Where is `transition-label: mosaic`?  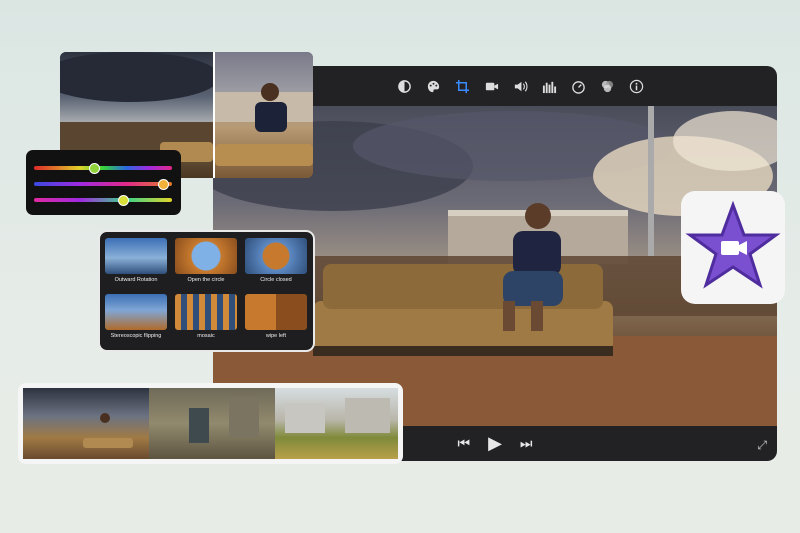
transition-label: mosaic is located at coordinates (206, 336).